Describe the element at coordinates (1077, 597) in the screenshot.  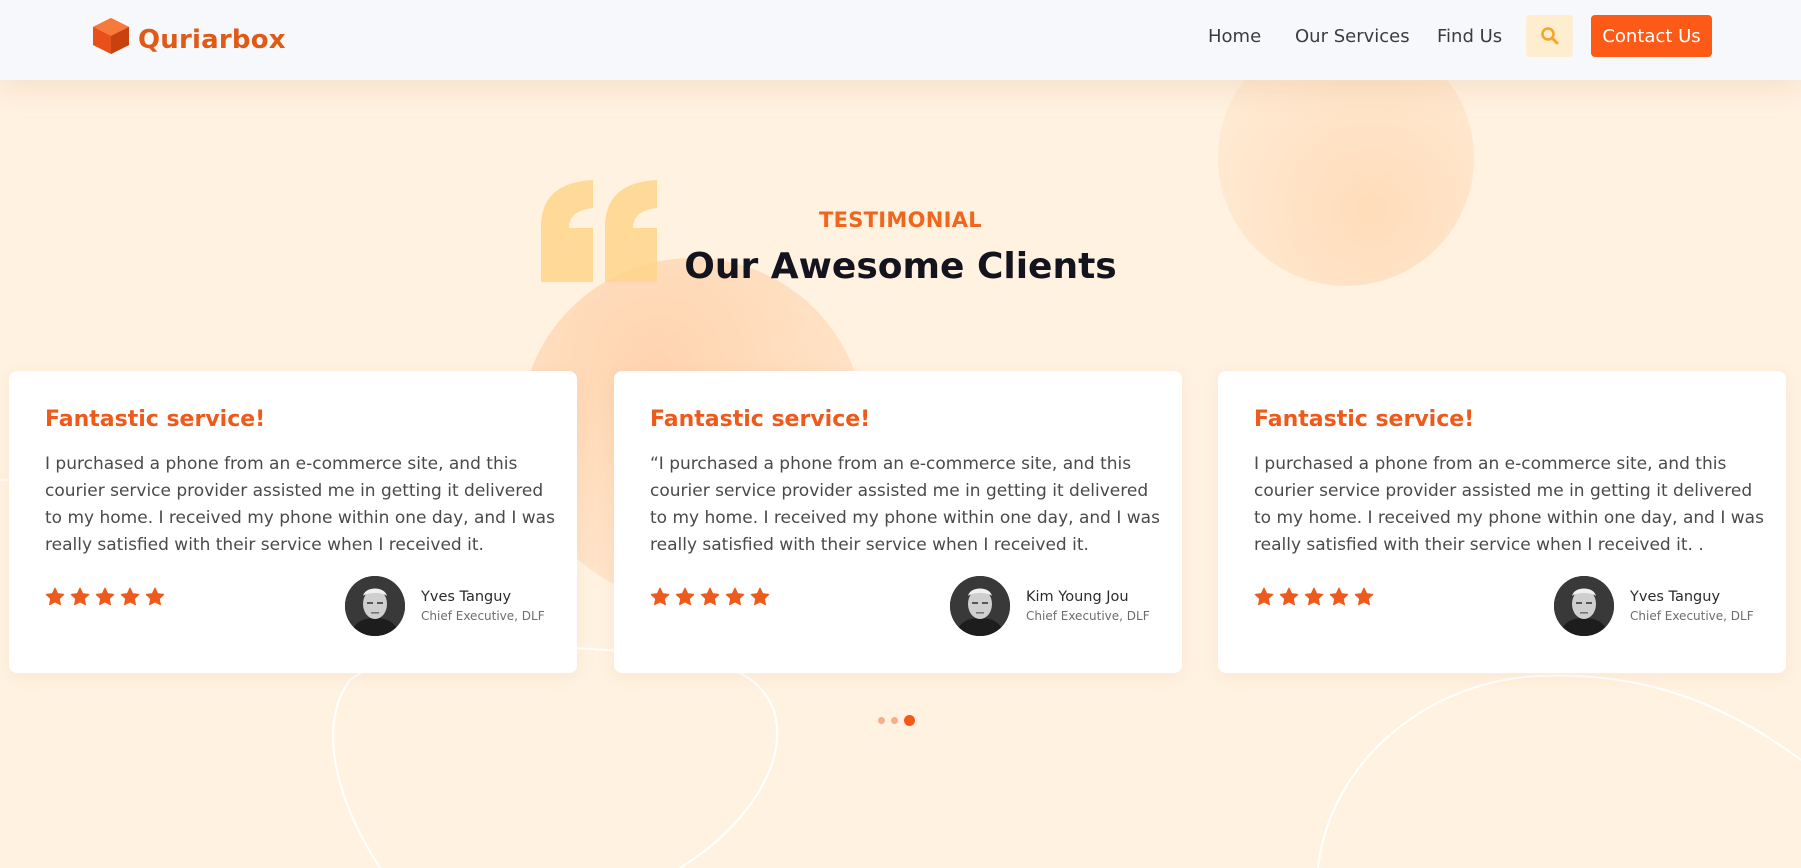
I see `author-name: Kim Young Jou` at that location.